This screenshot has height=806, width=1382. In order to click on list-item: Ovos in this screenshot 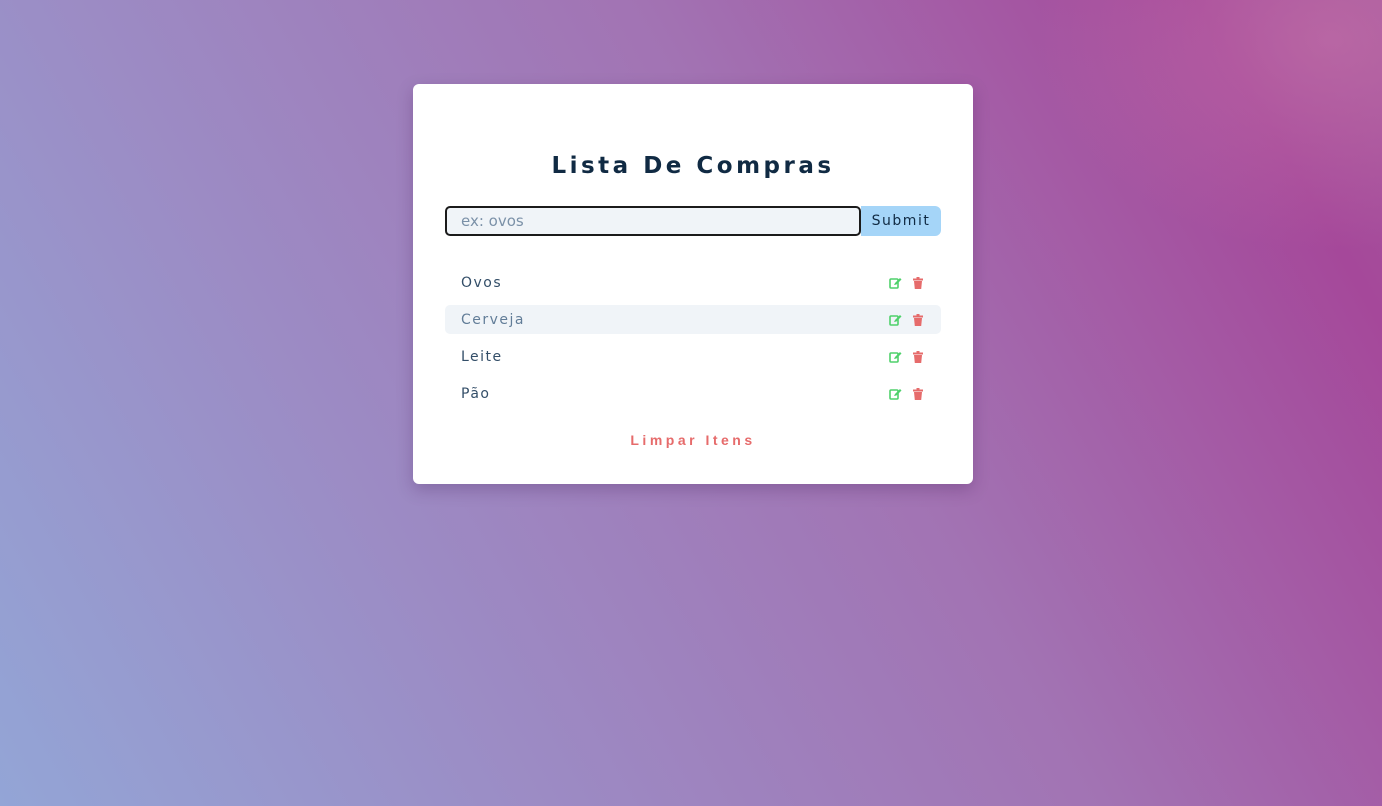, I will do `click(693, 282)`.